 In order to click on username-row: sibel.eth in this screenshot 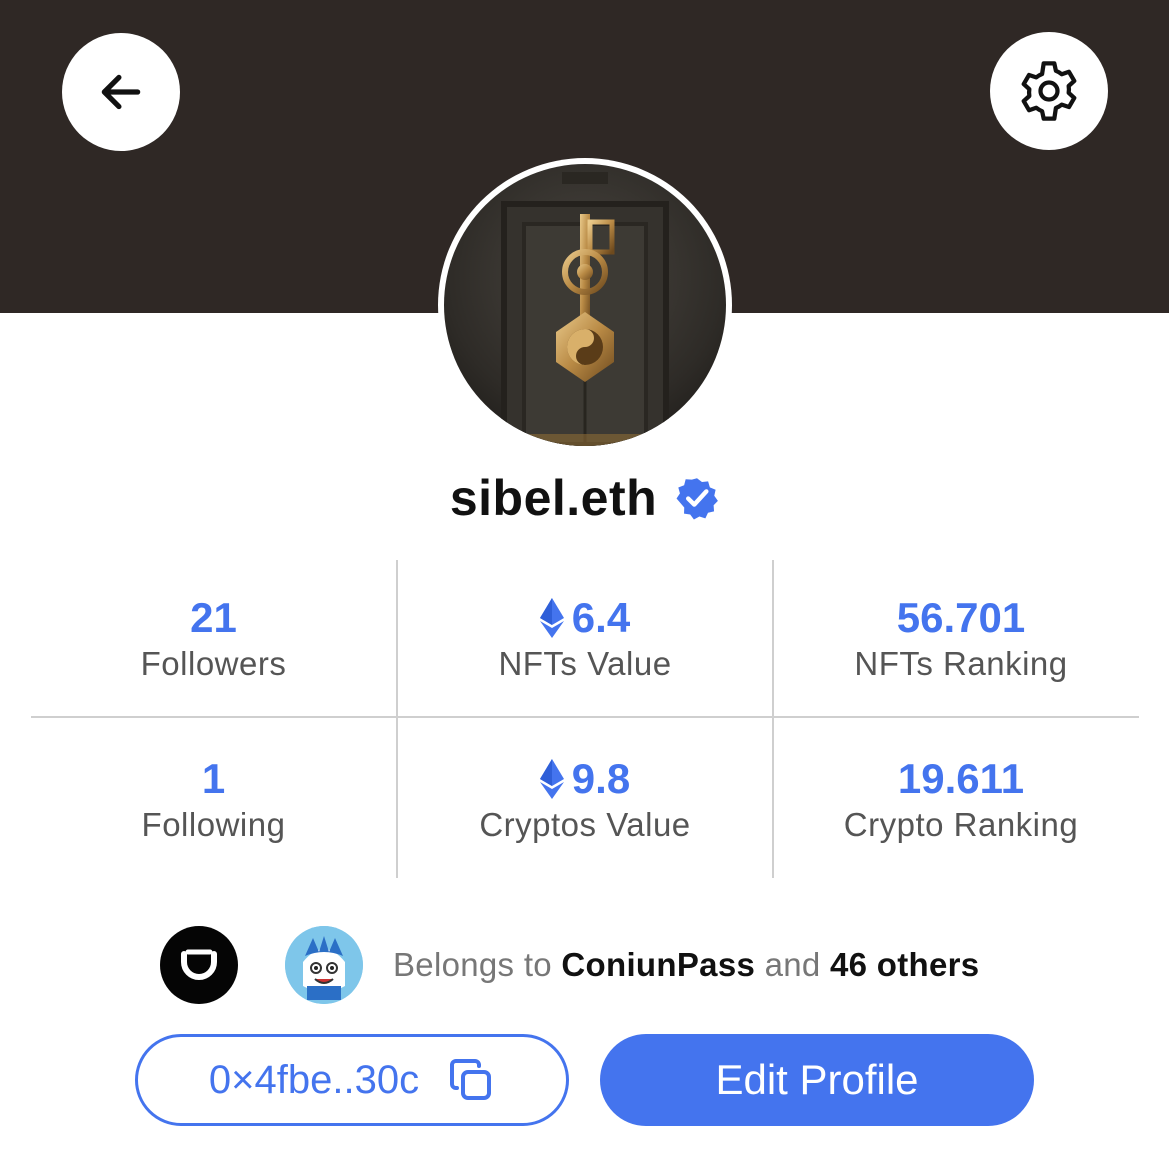, I will do `click(584, 498)`.